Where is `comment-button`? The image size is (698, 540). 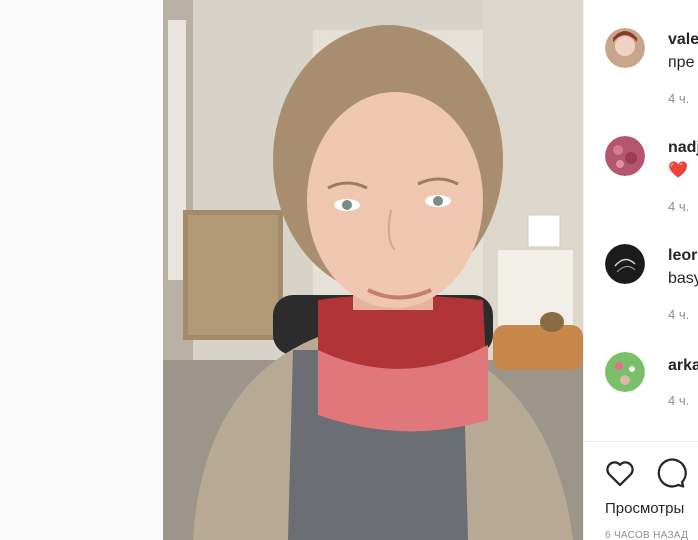
comment-button is located at coordinates (670, 473).